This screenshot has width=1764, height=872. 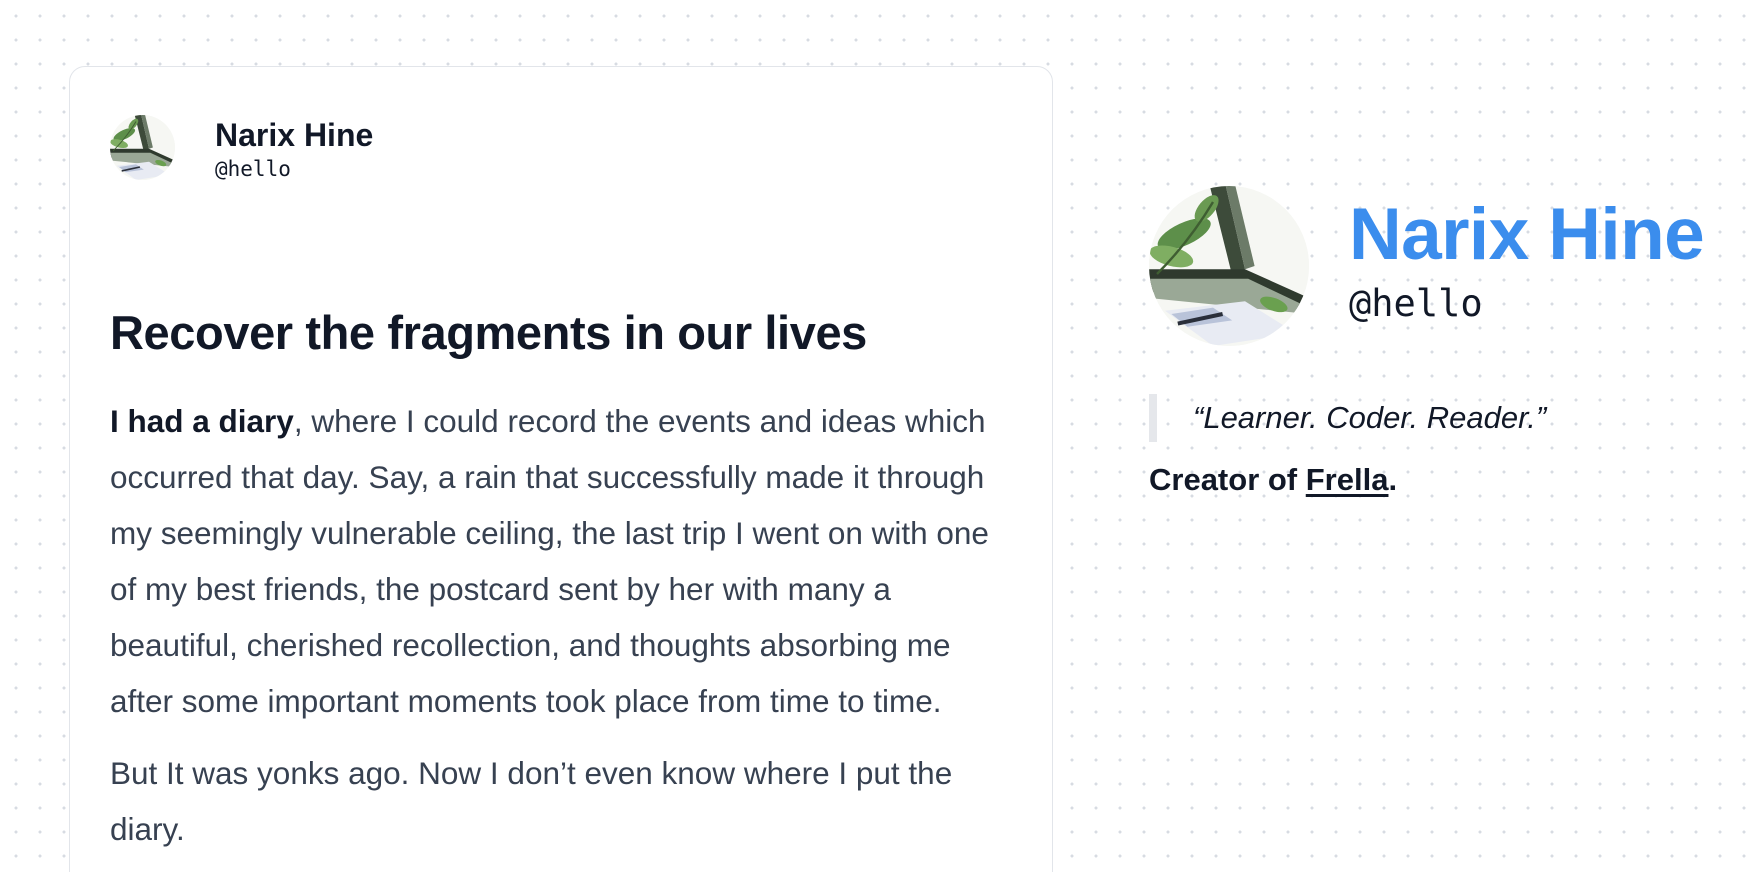 I want to click on profile-header: Narix Hine @hello, so click(x=1427, y=266).